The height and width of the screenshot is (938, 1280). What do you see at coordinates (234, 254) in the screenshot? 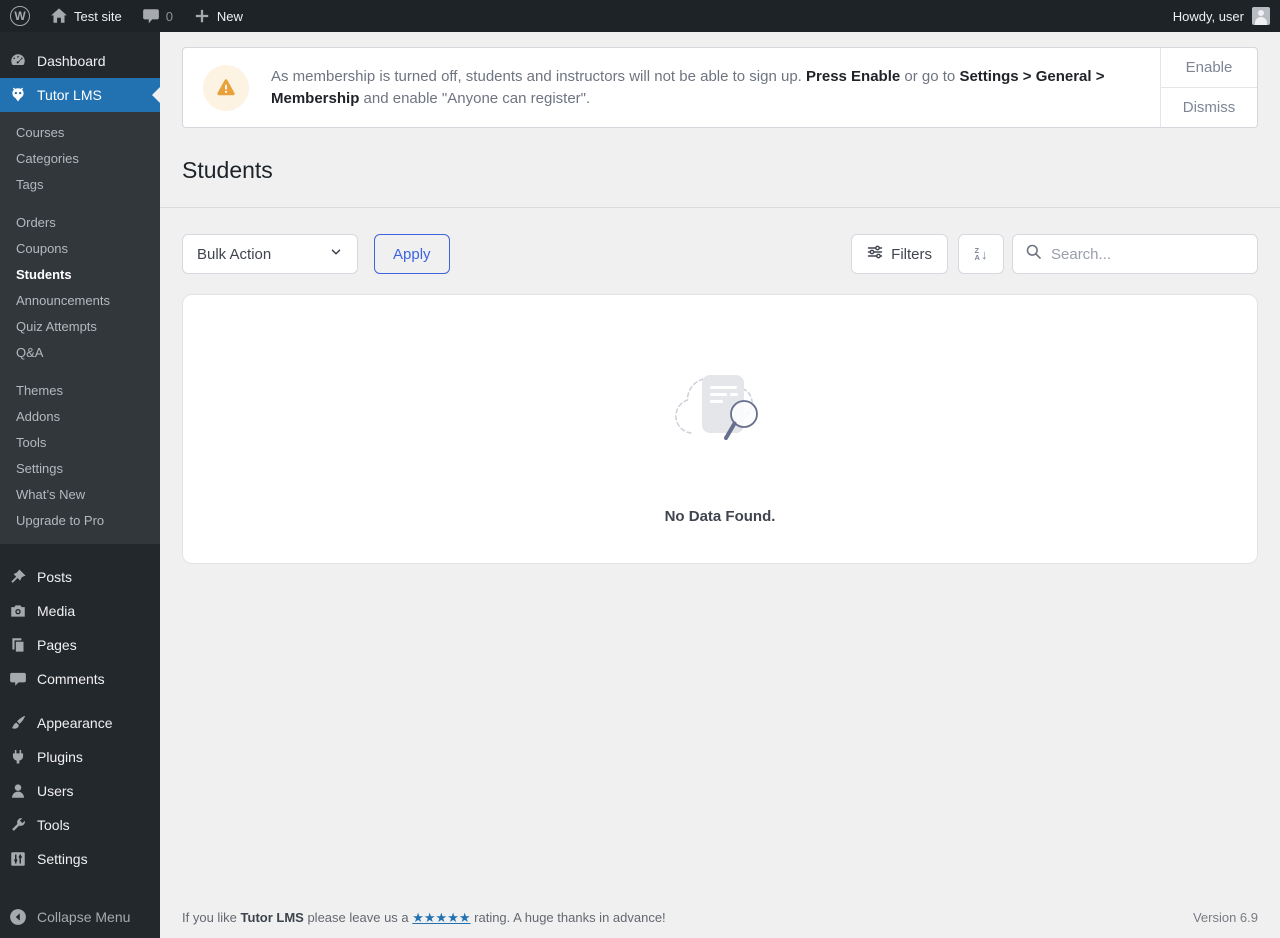
I see `bulk-action-label: Bulk Action` at bounding box center [234, 254].